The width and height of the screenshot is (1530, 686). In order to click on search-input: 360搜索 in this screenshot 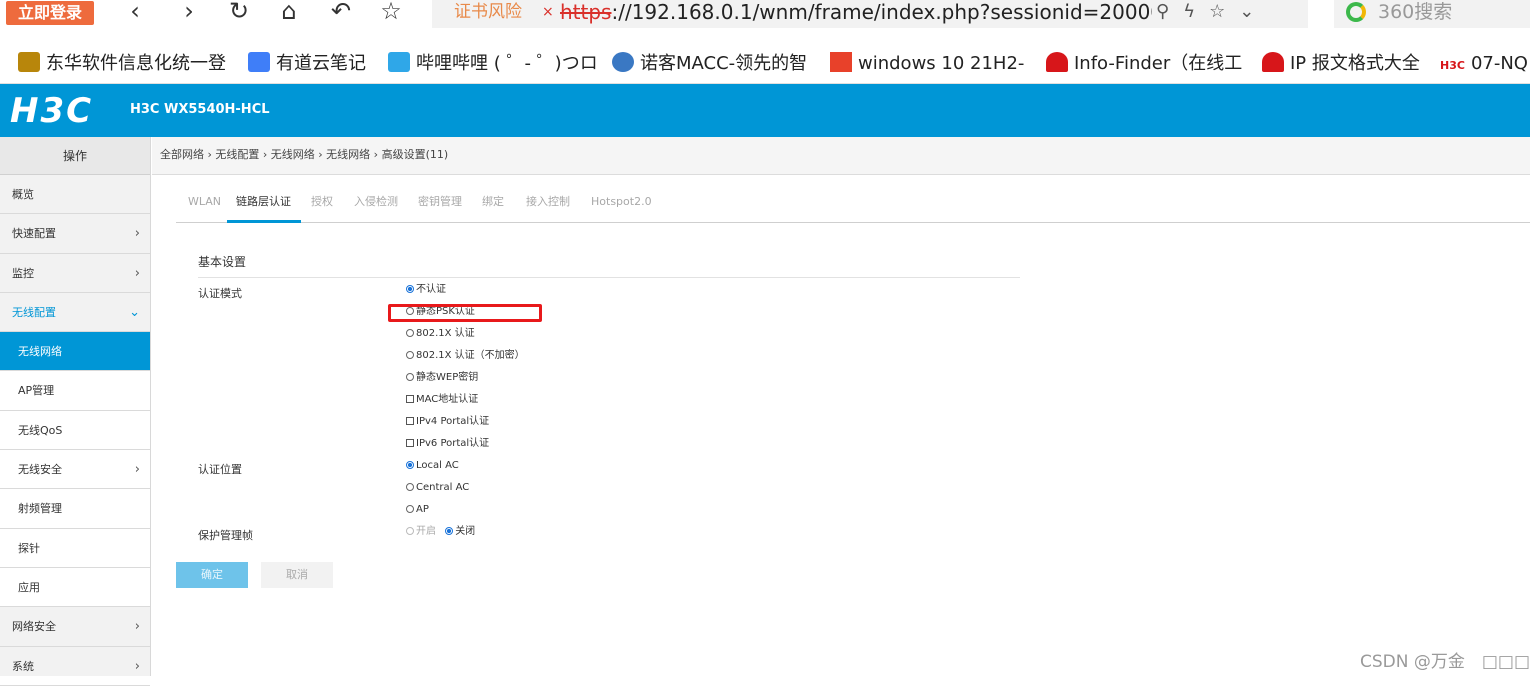, I will do `click(1415, 12)`.